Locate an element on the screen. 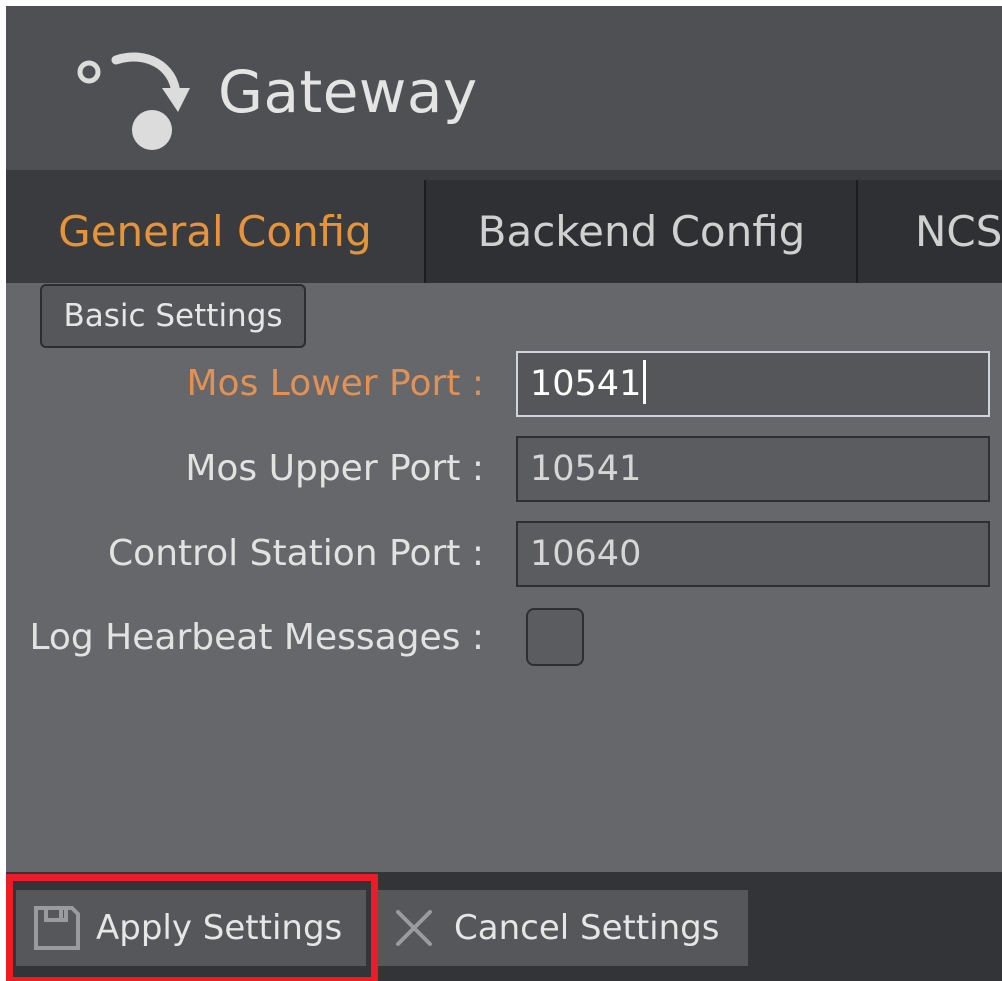 The width and height of the screenshot is (1002, 981). save-icon is located at coordinates (57, 928).